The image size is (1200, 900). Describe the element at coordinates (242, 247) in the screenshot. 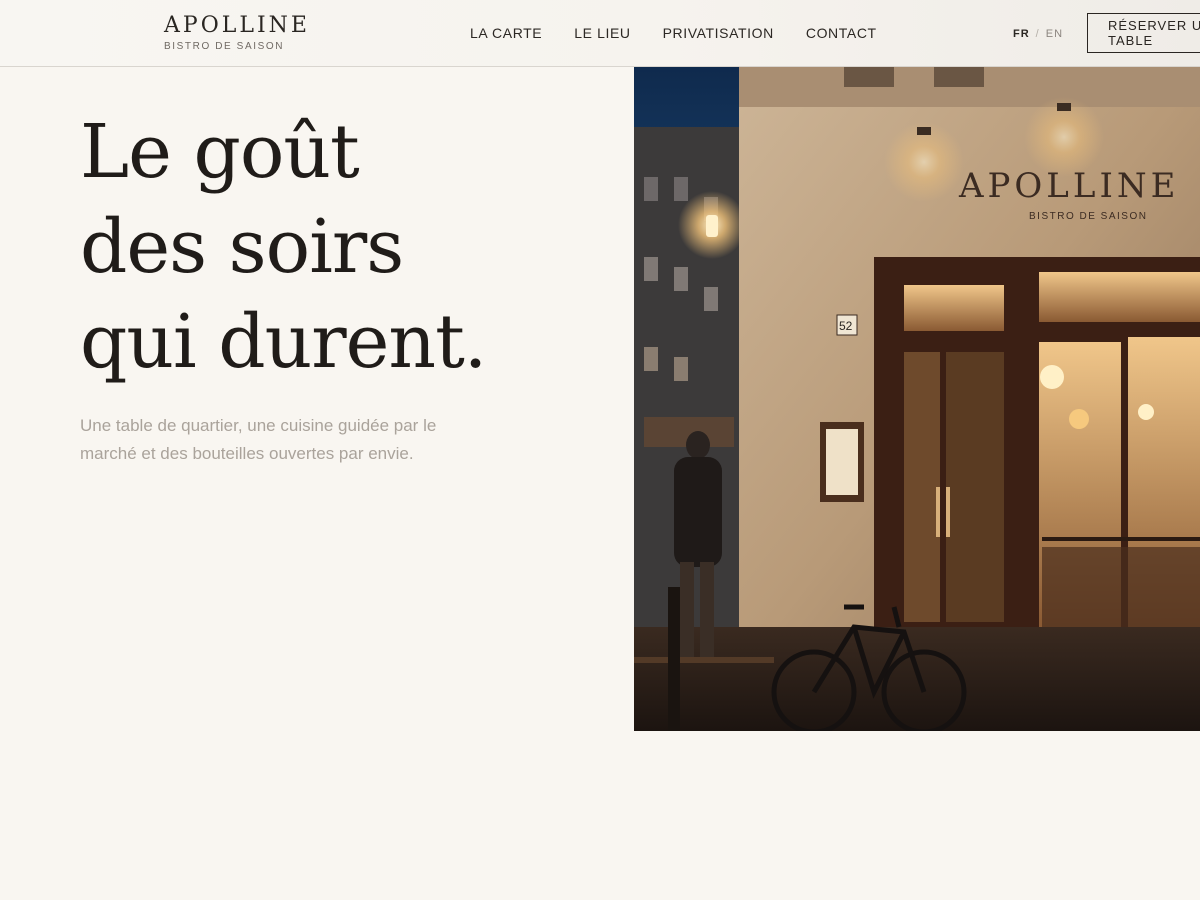

I see `hero-title-line-2: des soirs` at that location.